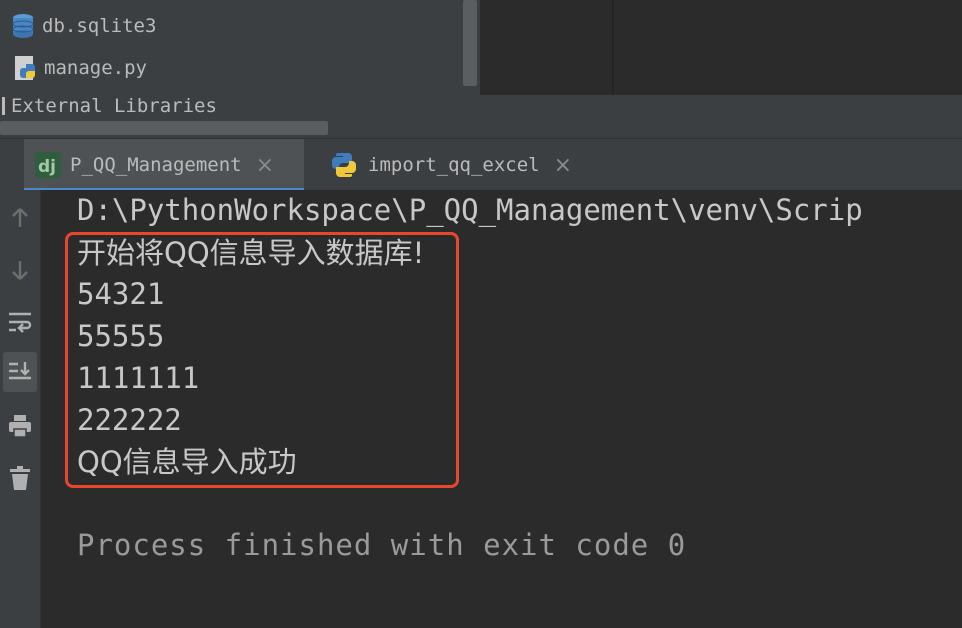 This screenshot has height=628, width=962. I want to click on tree-item-manage-py: manage.py, so click(79, 68).